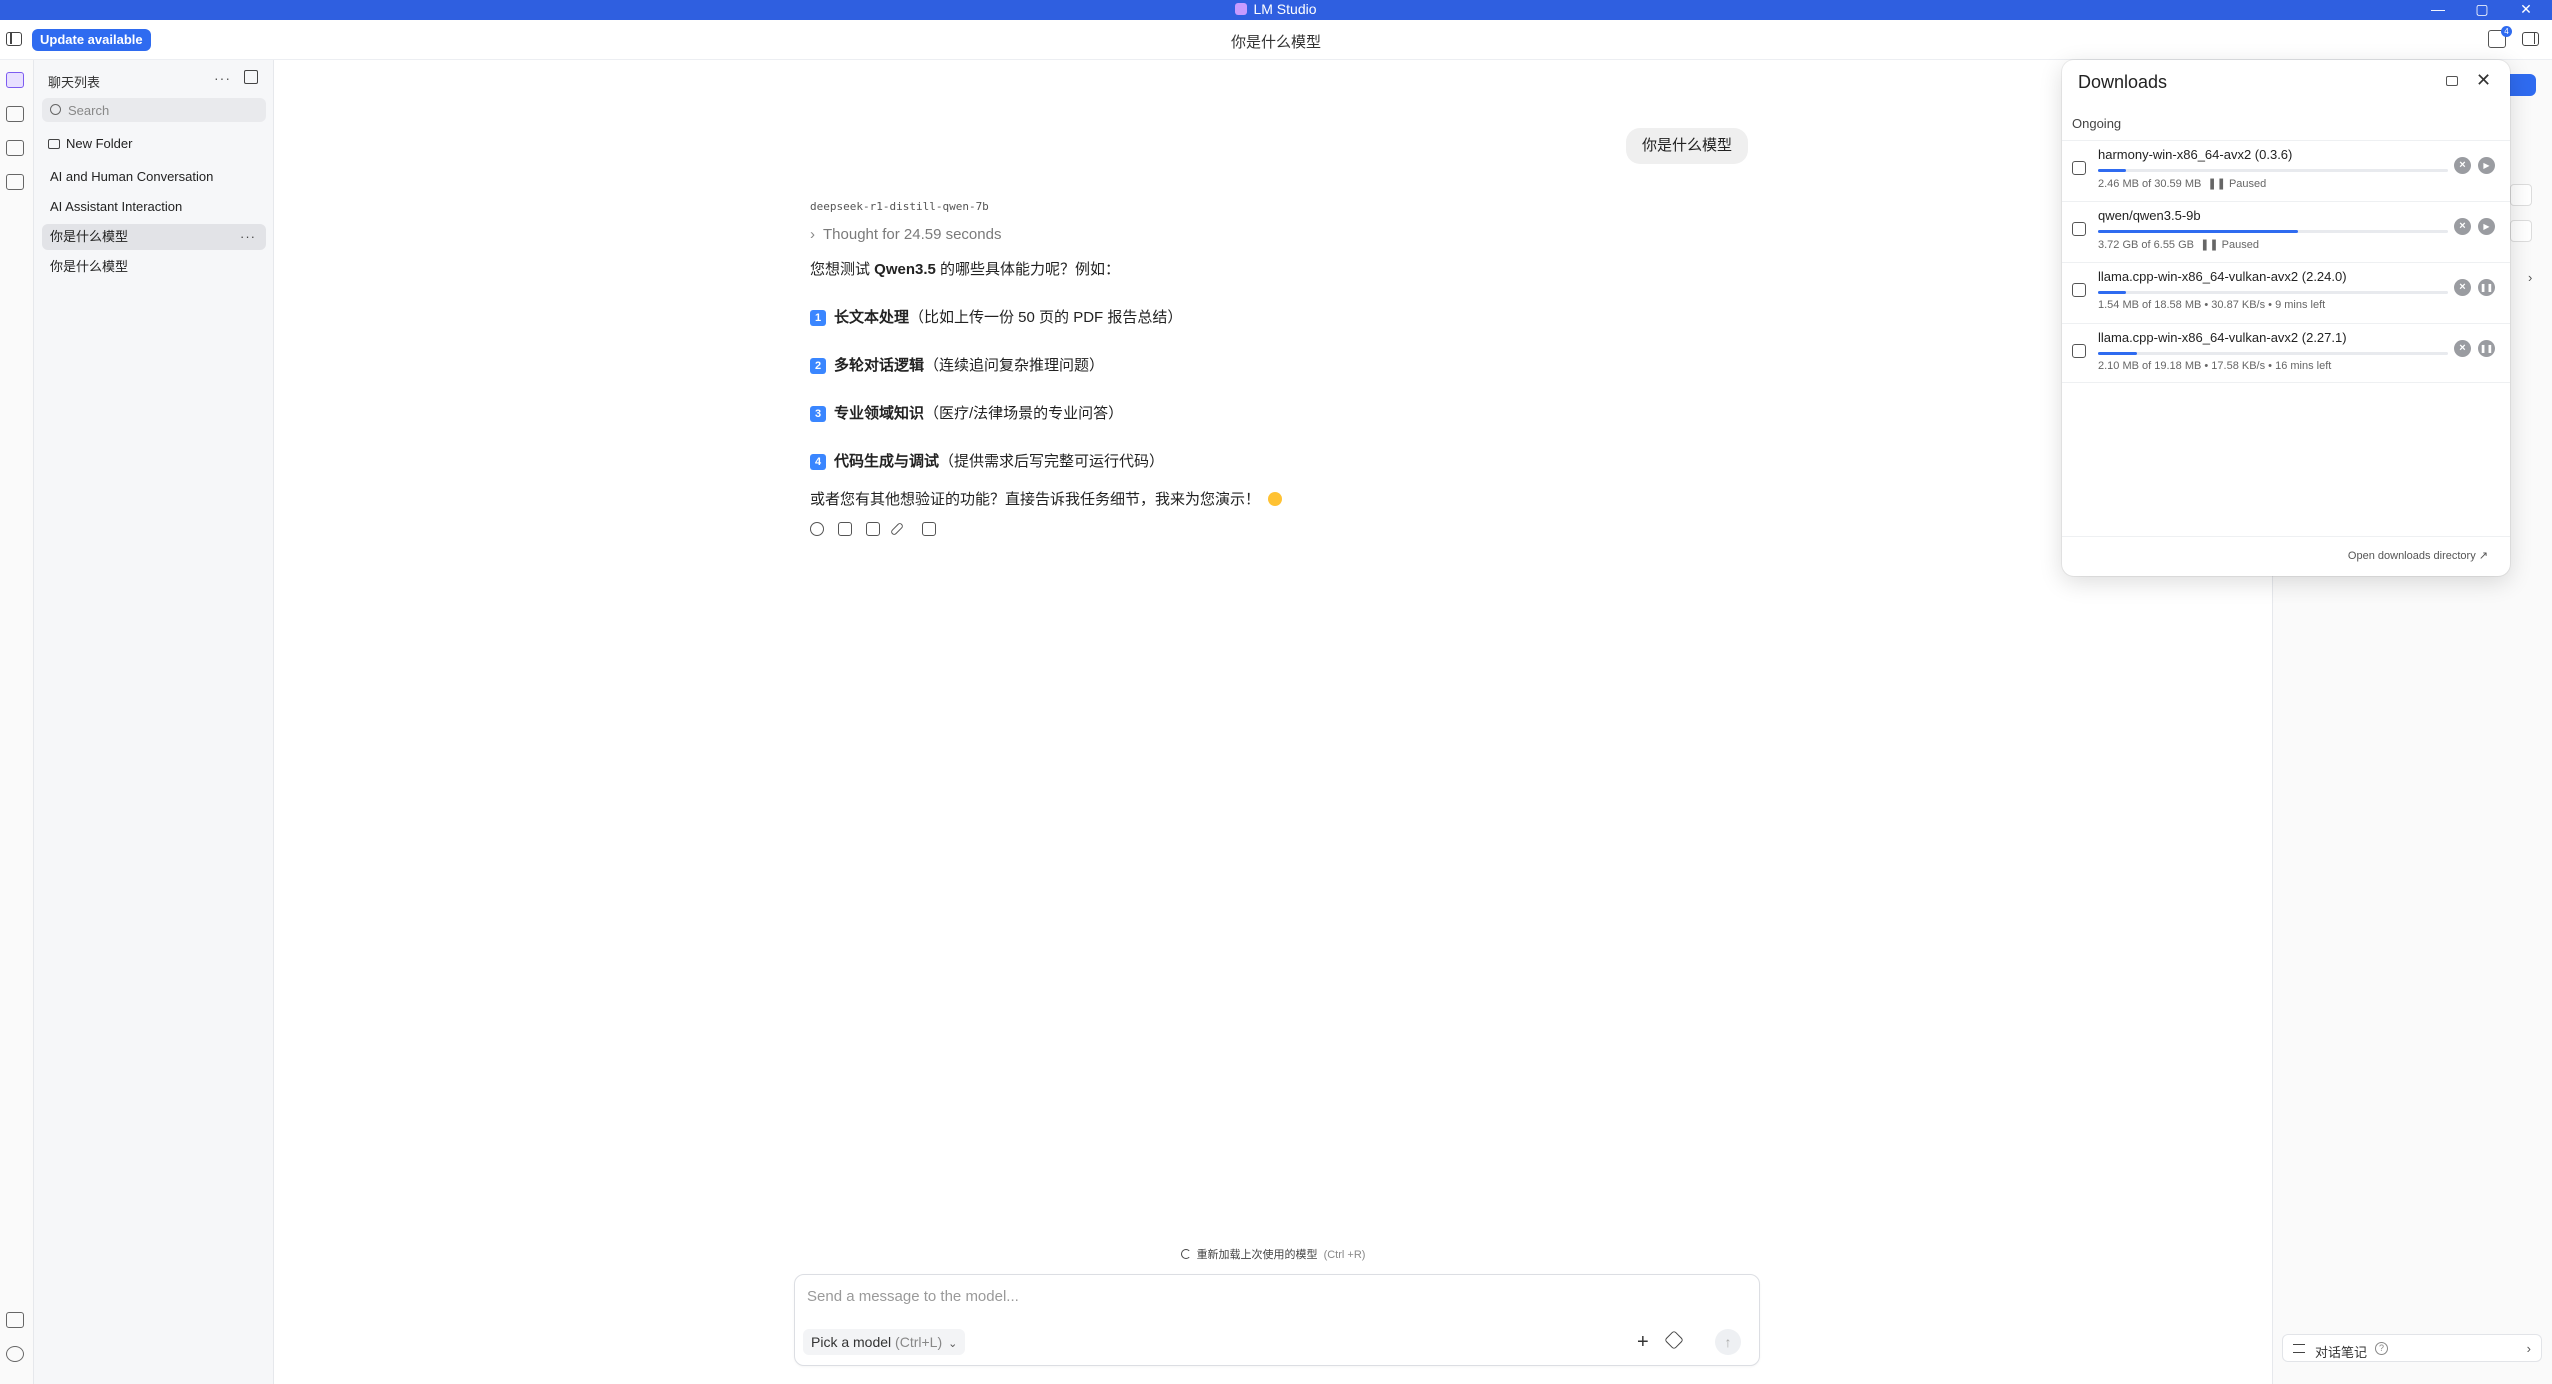 The height and width of the screenshot is (1384, 2552). What do you see at coordinates (905, 234) in the screenshot?
I see `thought-toggle: › Thought for 24.59 seconds` at bounding box center [905, 234].